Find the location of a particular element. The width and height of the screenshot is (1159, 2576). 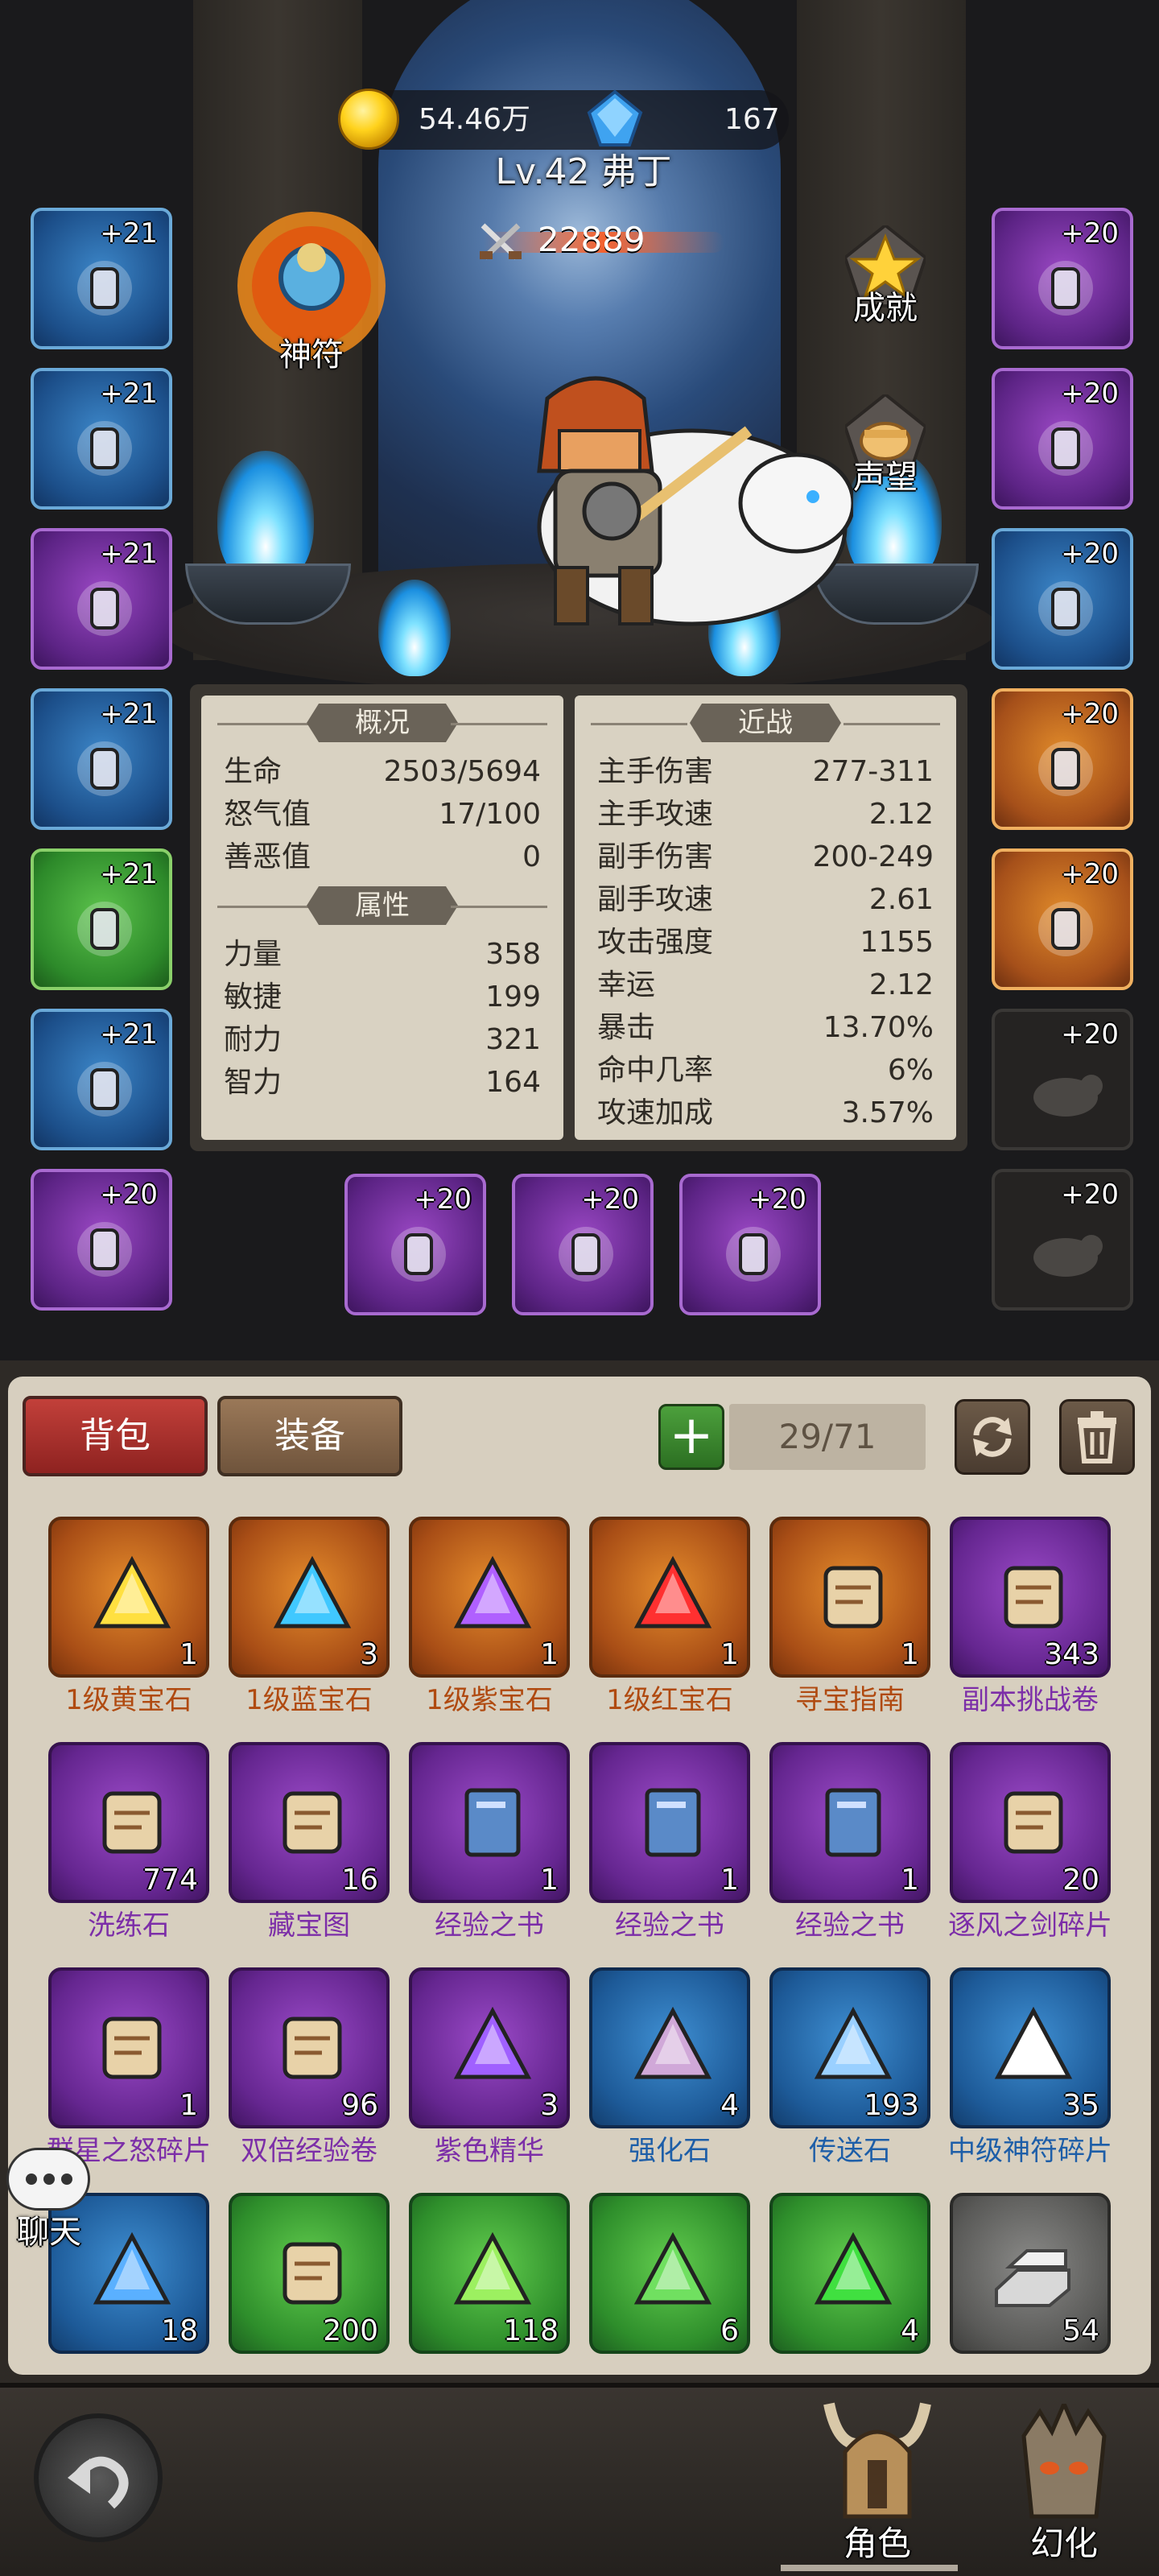

chat-button: 聊天 is located at coordinates (49, 2204).